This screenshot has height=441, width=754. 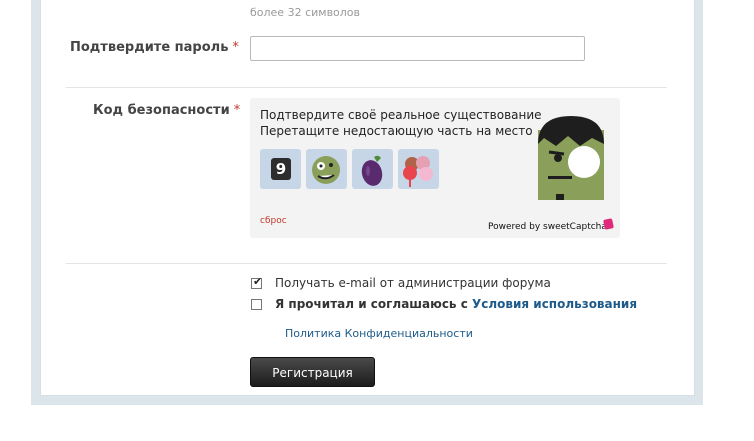 I want to click on agree-prefix-text: Я прочитал и соглашаюсь с, so click(x=371, y=304).